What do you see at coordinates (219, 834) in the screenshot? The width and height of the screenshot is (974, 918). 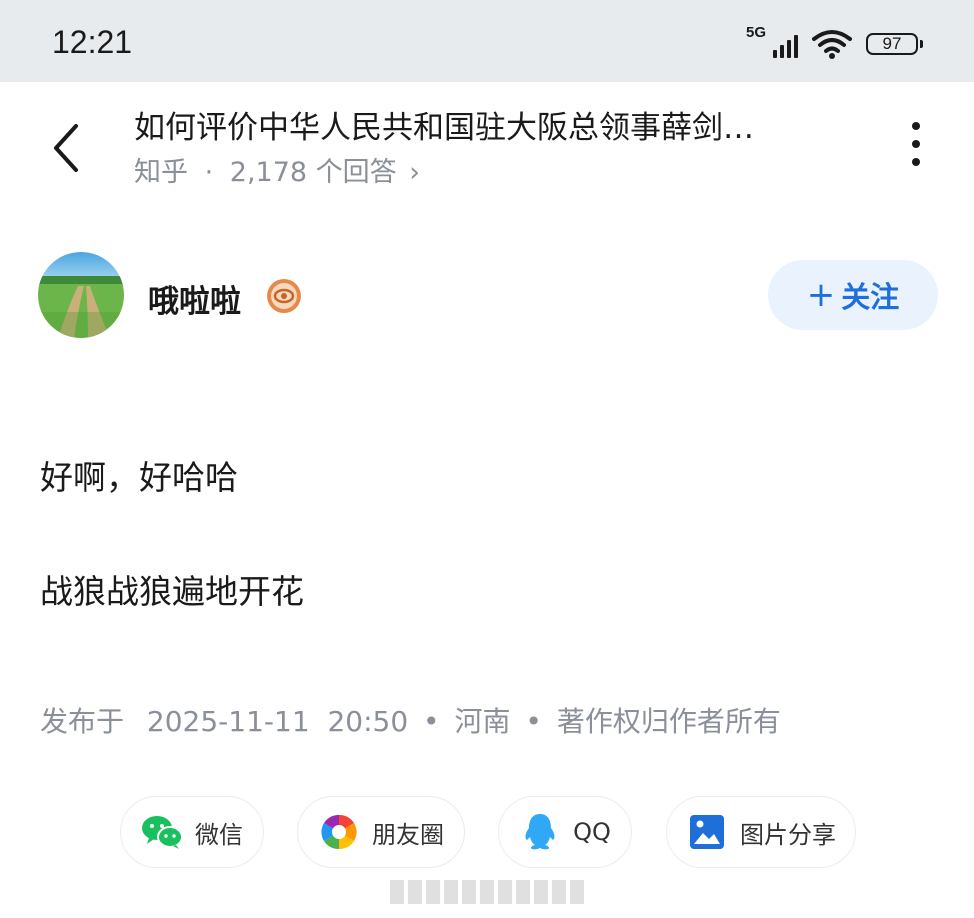 I see `share-wechat-label: 微信` at bounding box center [219, 834].